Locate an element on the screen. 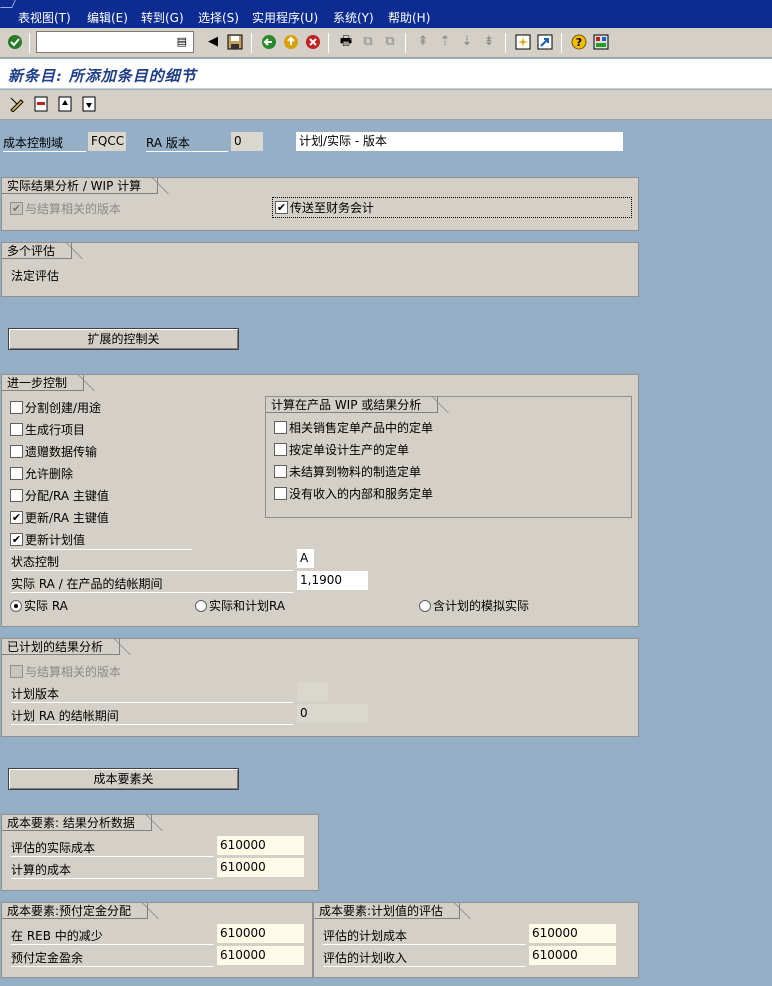  legacy-data-transfer-checkbox: 遗赠数据传输 is located at coordinates (53, 451).